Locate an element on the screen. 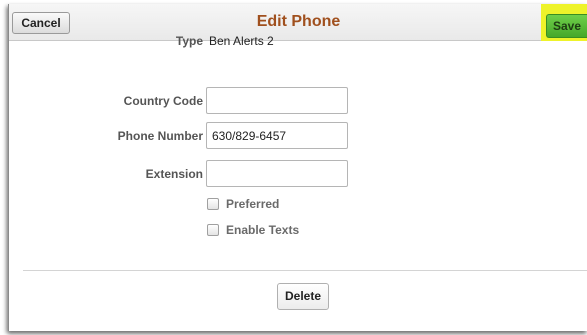 The height and width of the screenshot is (335, 587). preferred-label: Preferred is located at coordinates (252, 204).